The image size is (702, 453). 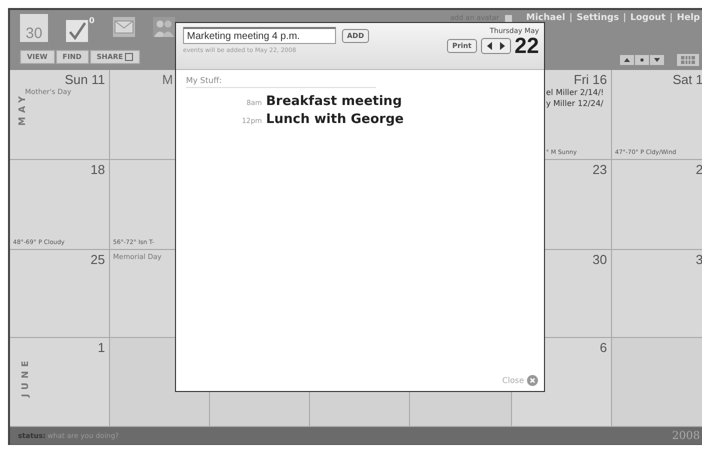 I want to click on event-field: Marketing meeting 4 p.m., so click(x=259, y=35).